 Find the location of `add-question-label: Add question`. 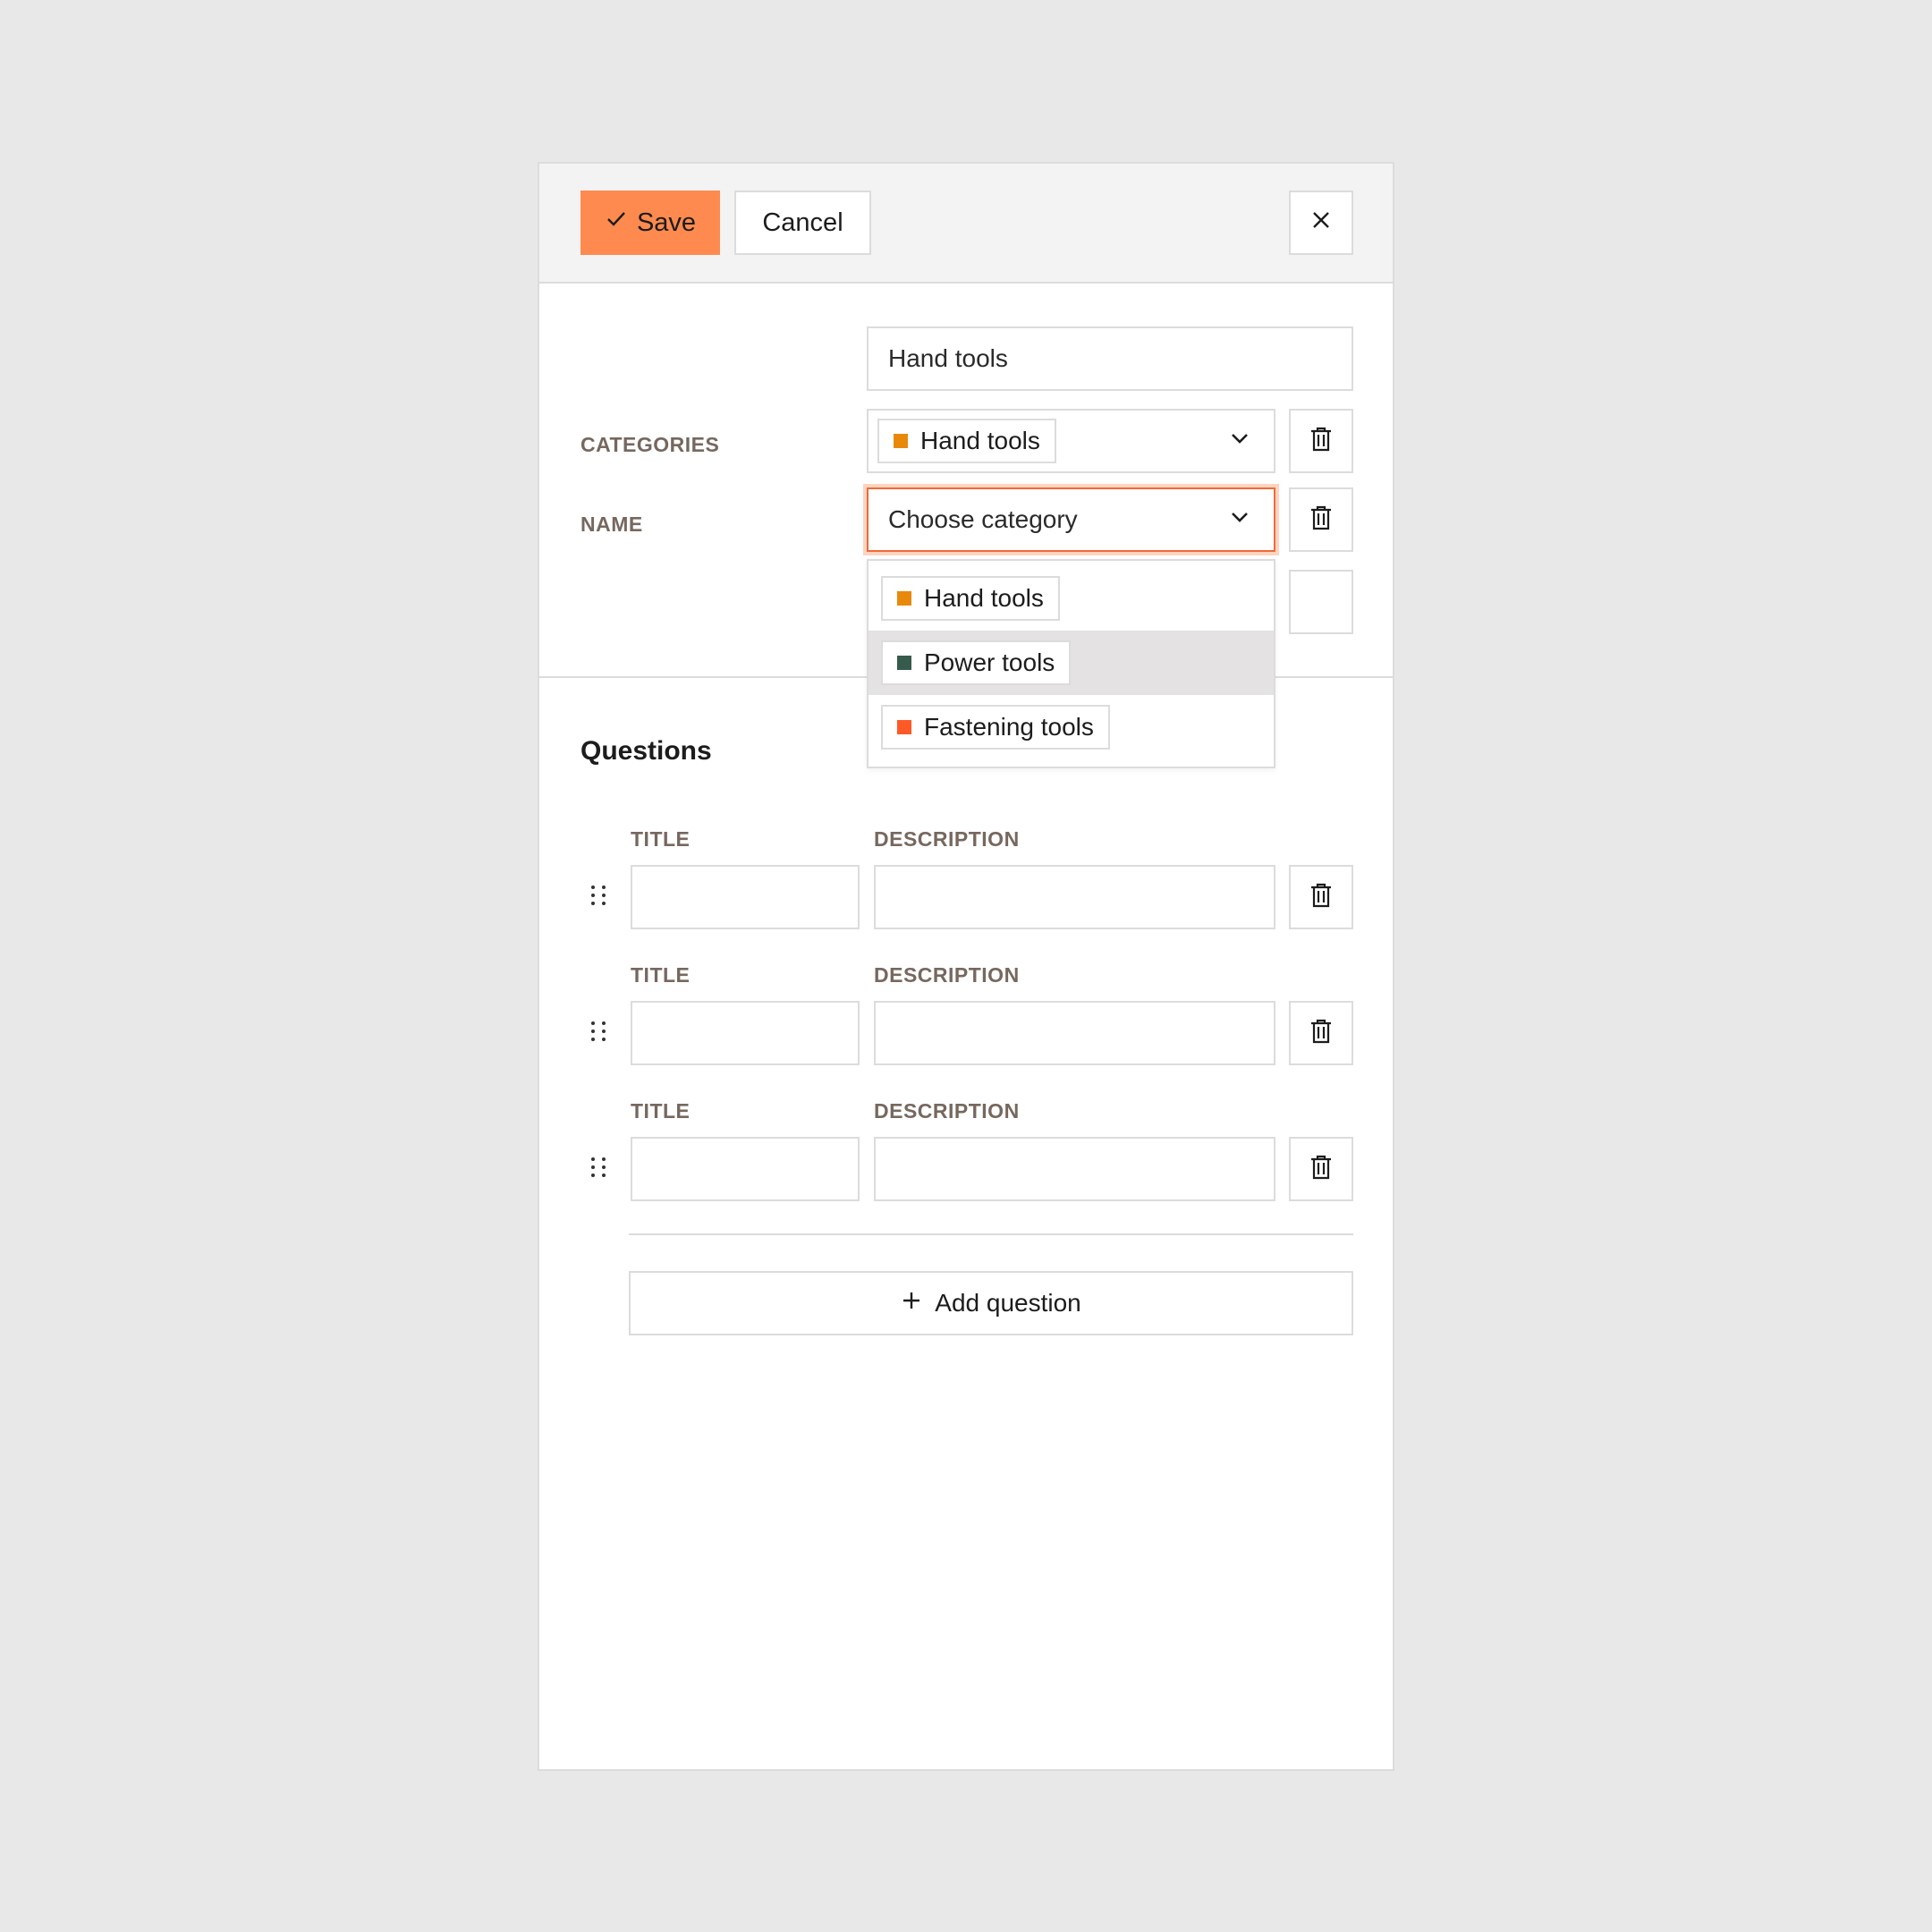

add-question-label: Add question is located at coordinates (1008, 1303).